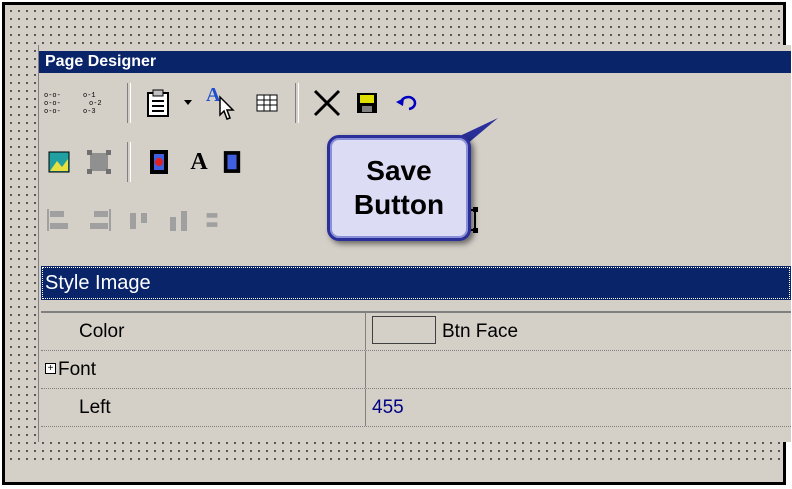 The width and height of the screenshot is (792, 489). Describe the element at coordinates (50, 368) in the screenshot. I see `expand-icon: +` at that location.